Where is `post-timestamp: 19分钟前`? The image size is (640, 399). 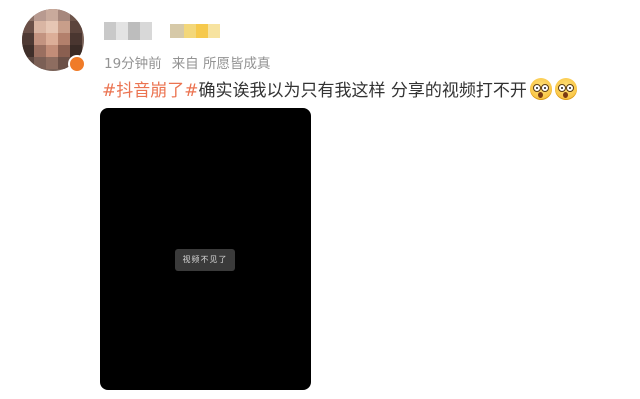 post-timestamp: 19分钟前 is located at coordinates (133, 64).